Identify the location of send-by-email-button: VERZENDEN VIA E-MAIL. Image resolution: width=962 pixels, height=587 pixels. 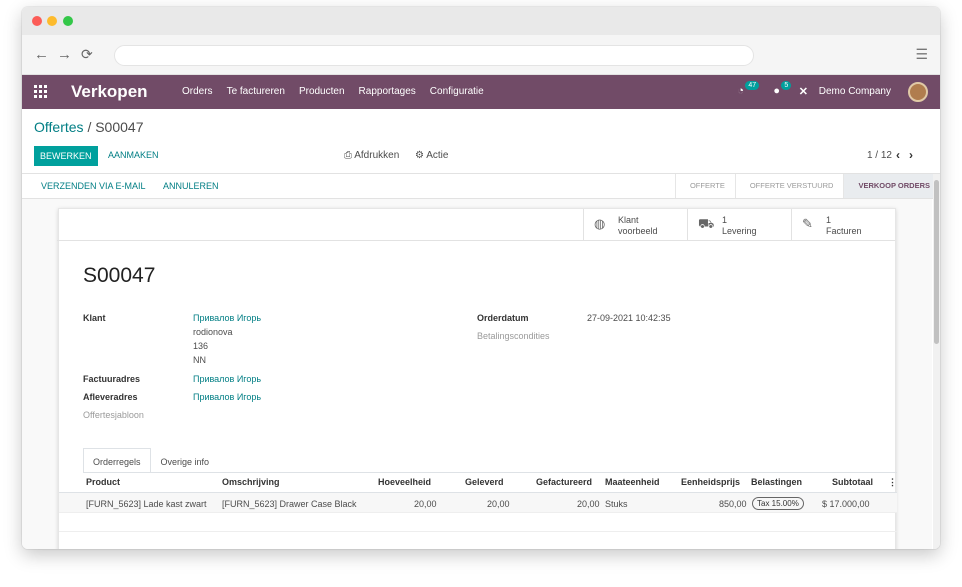
(93, 186).